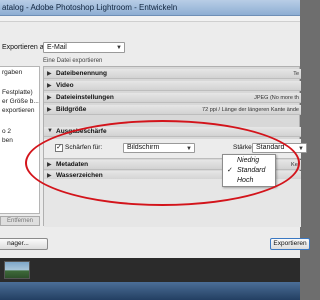 This screenshot has width=320, height=300. Describe the element at coordinates (65, 85) in the screenshot. I see `section-title: Video` at that location.